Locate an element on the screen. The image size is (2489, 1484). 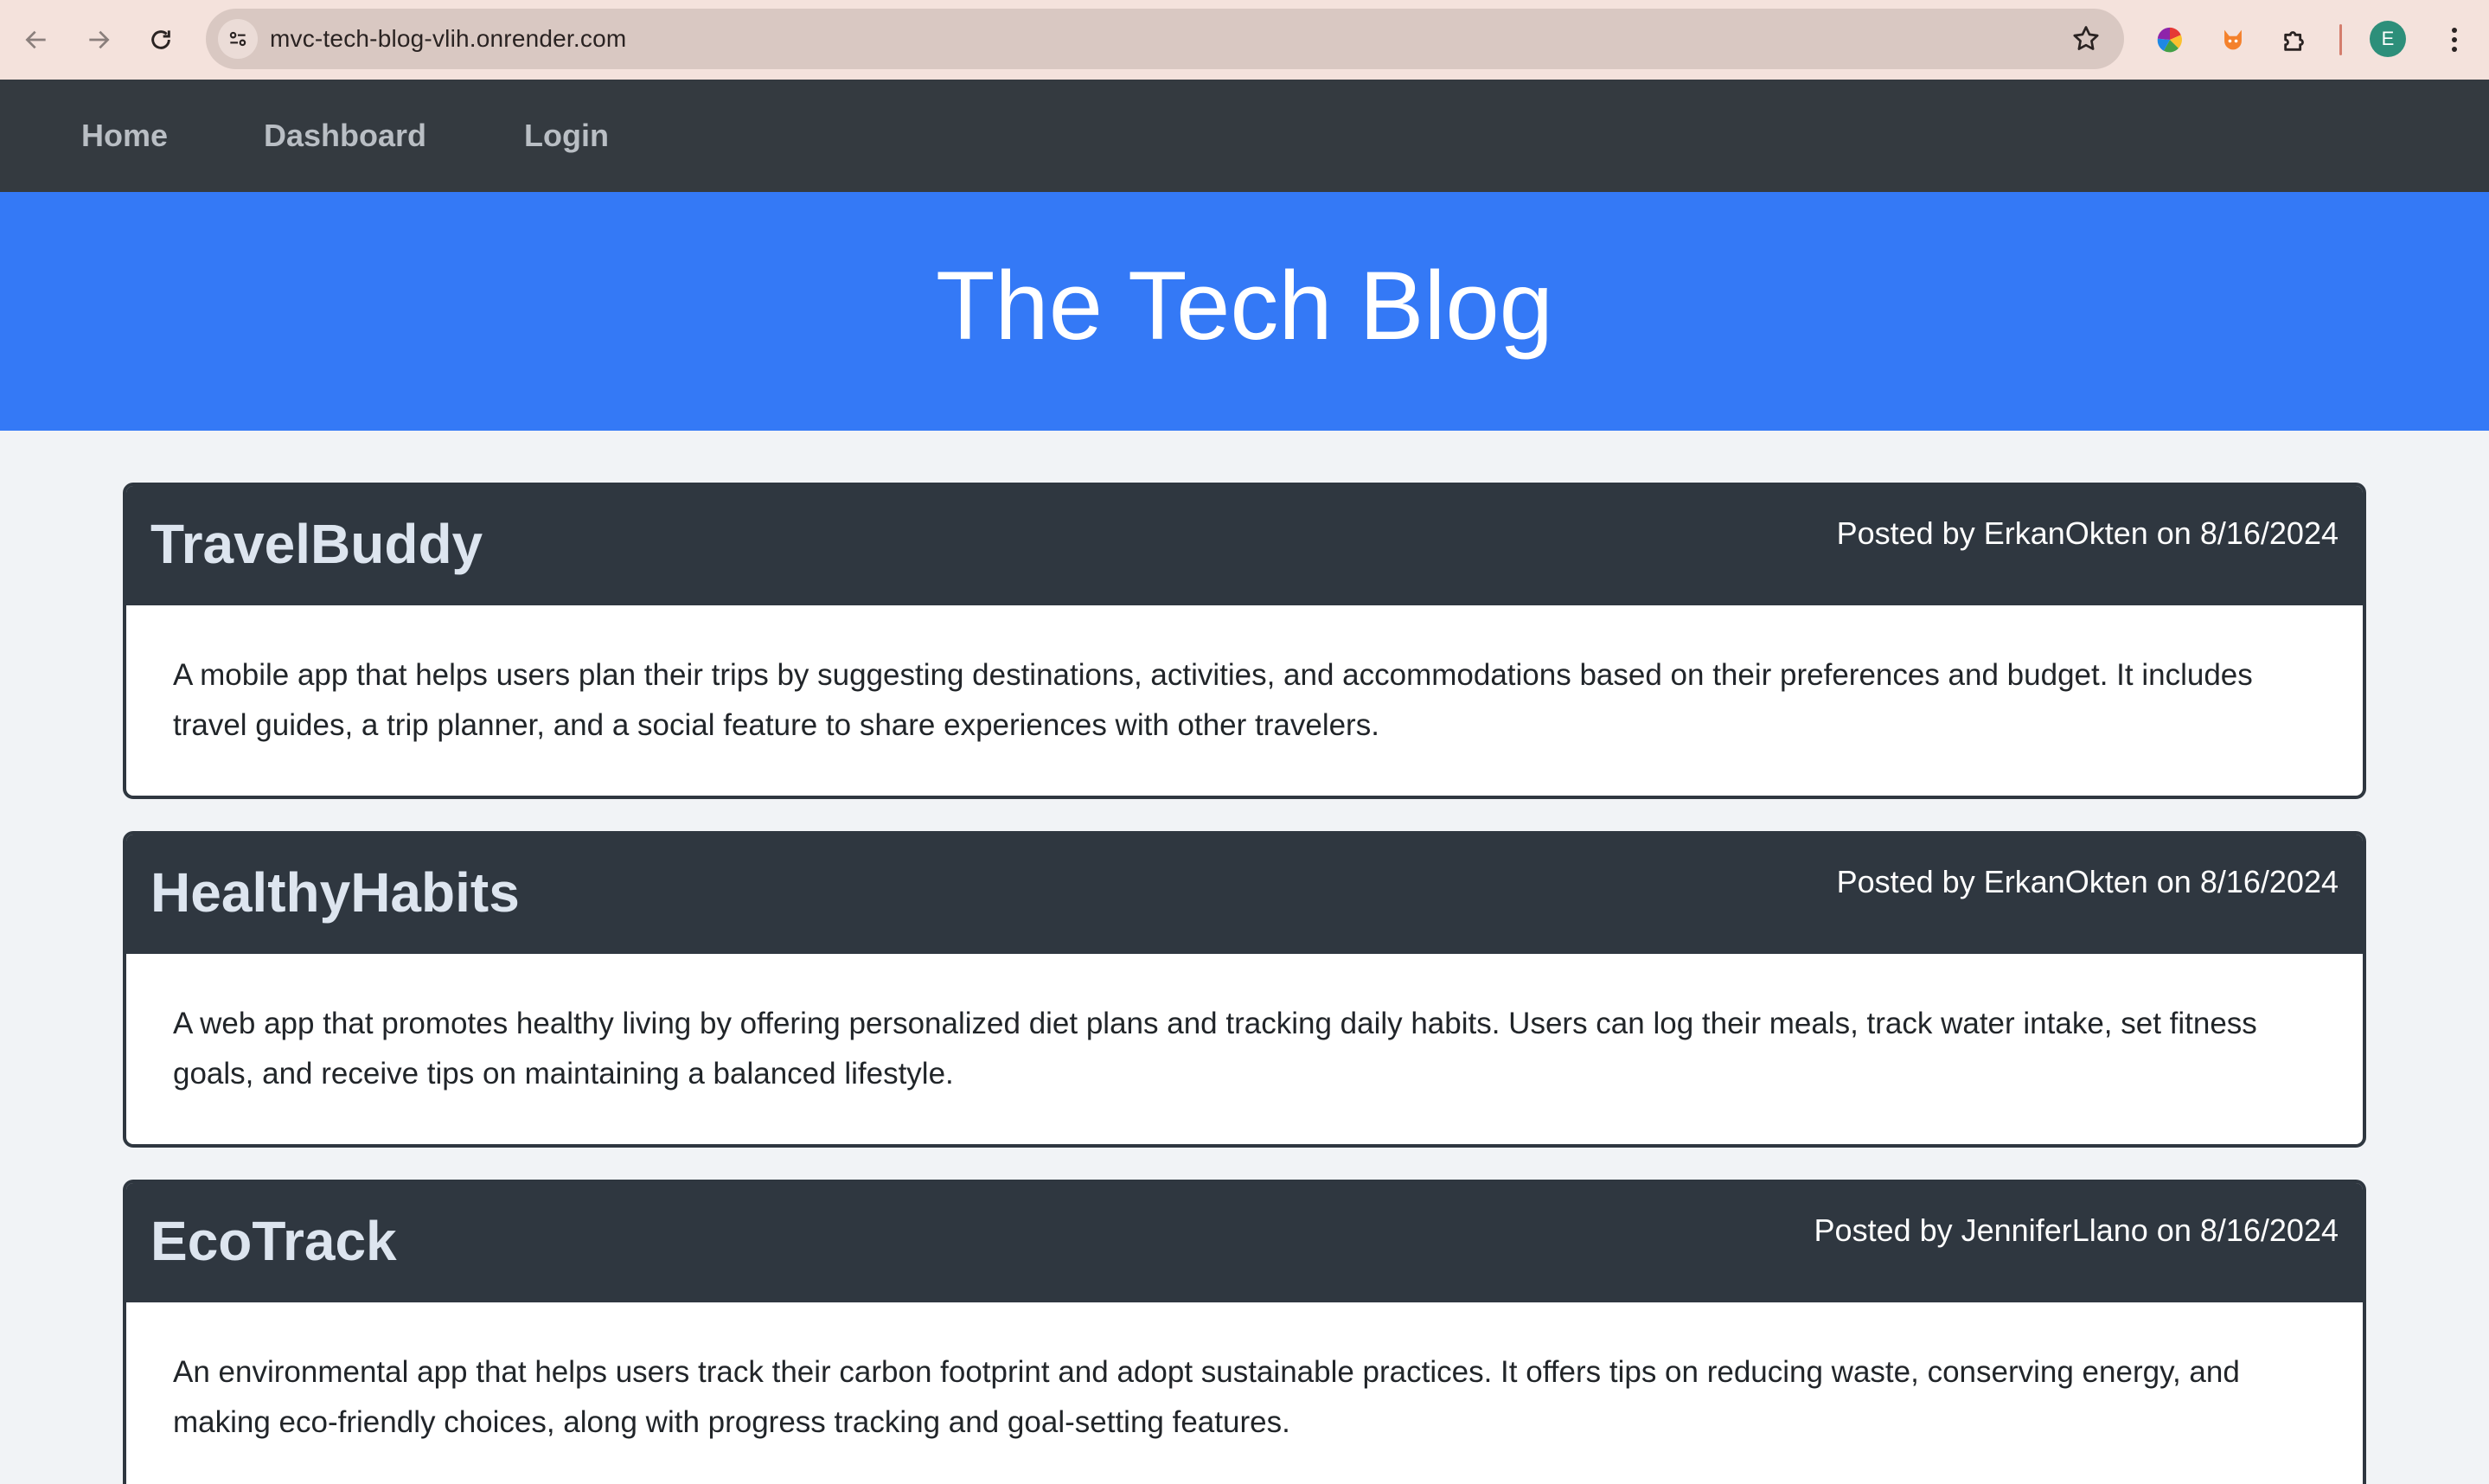
profile-avatar: E is located at coordinates (2388, 39).